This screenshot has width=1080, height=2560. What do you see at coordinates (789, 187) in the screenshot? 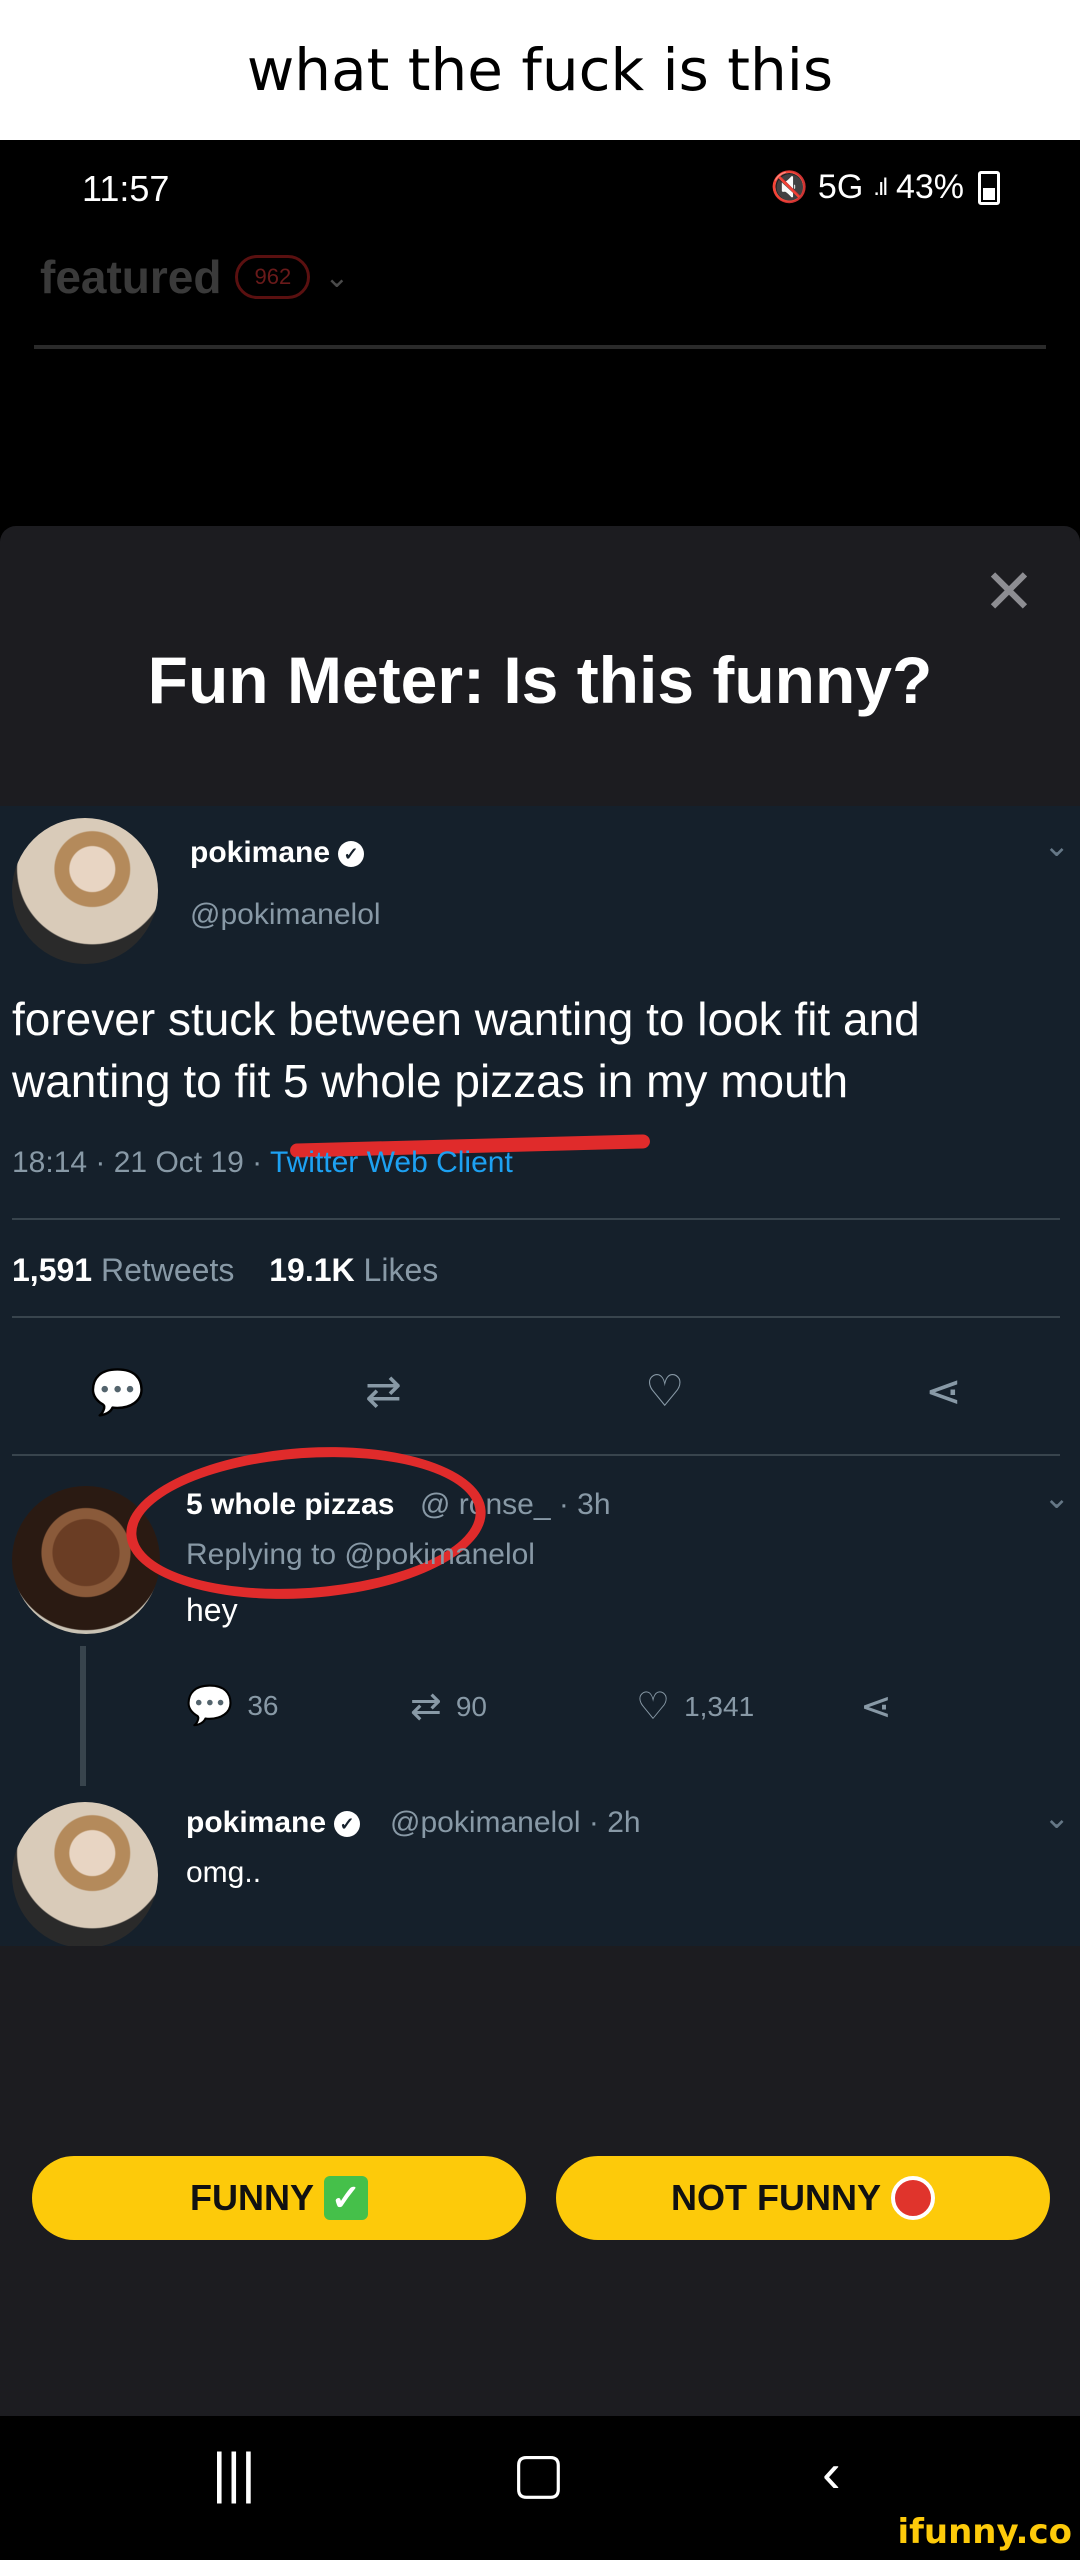
I see `mute-icon: 🔇` at bounding box center [789, 187].